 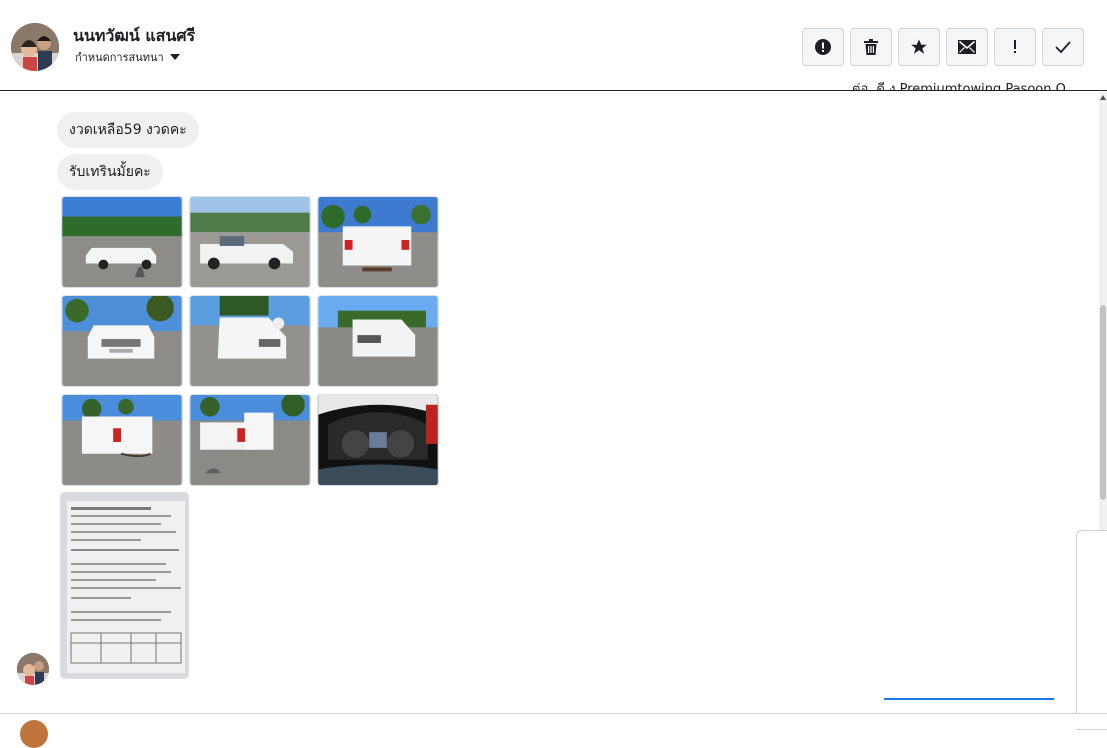 What do you see at coordinates (34, 734) in the screenshot?
I see `composer-avatar` at bounding box center [34, 734].